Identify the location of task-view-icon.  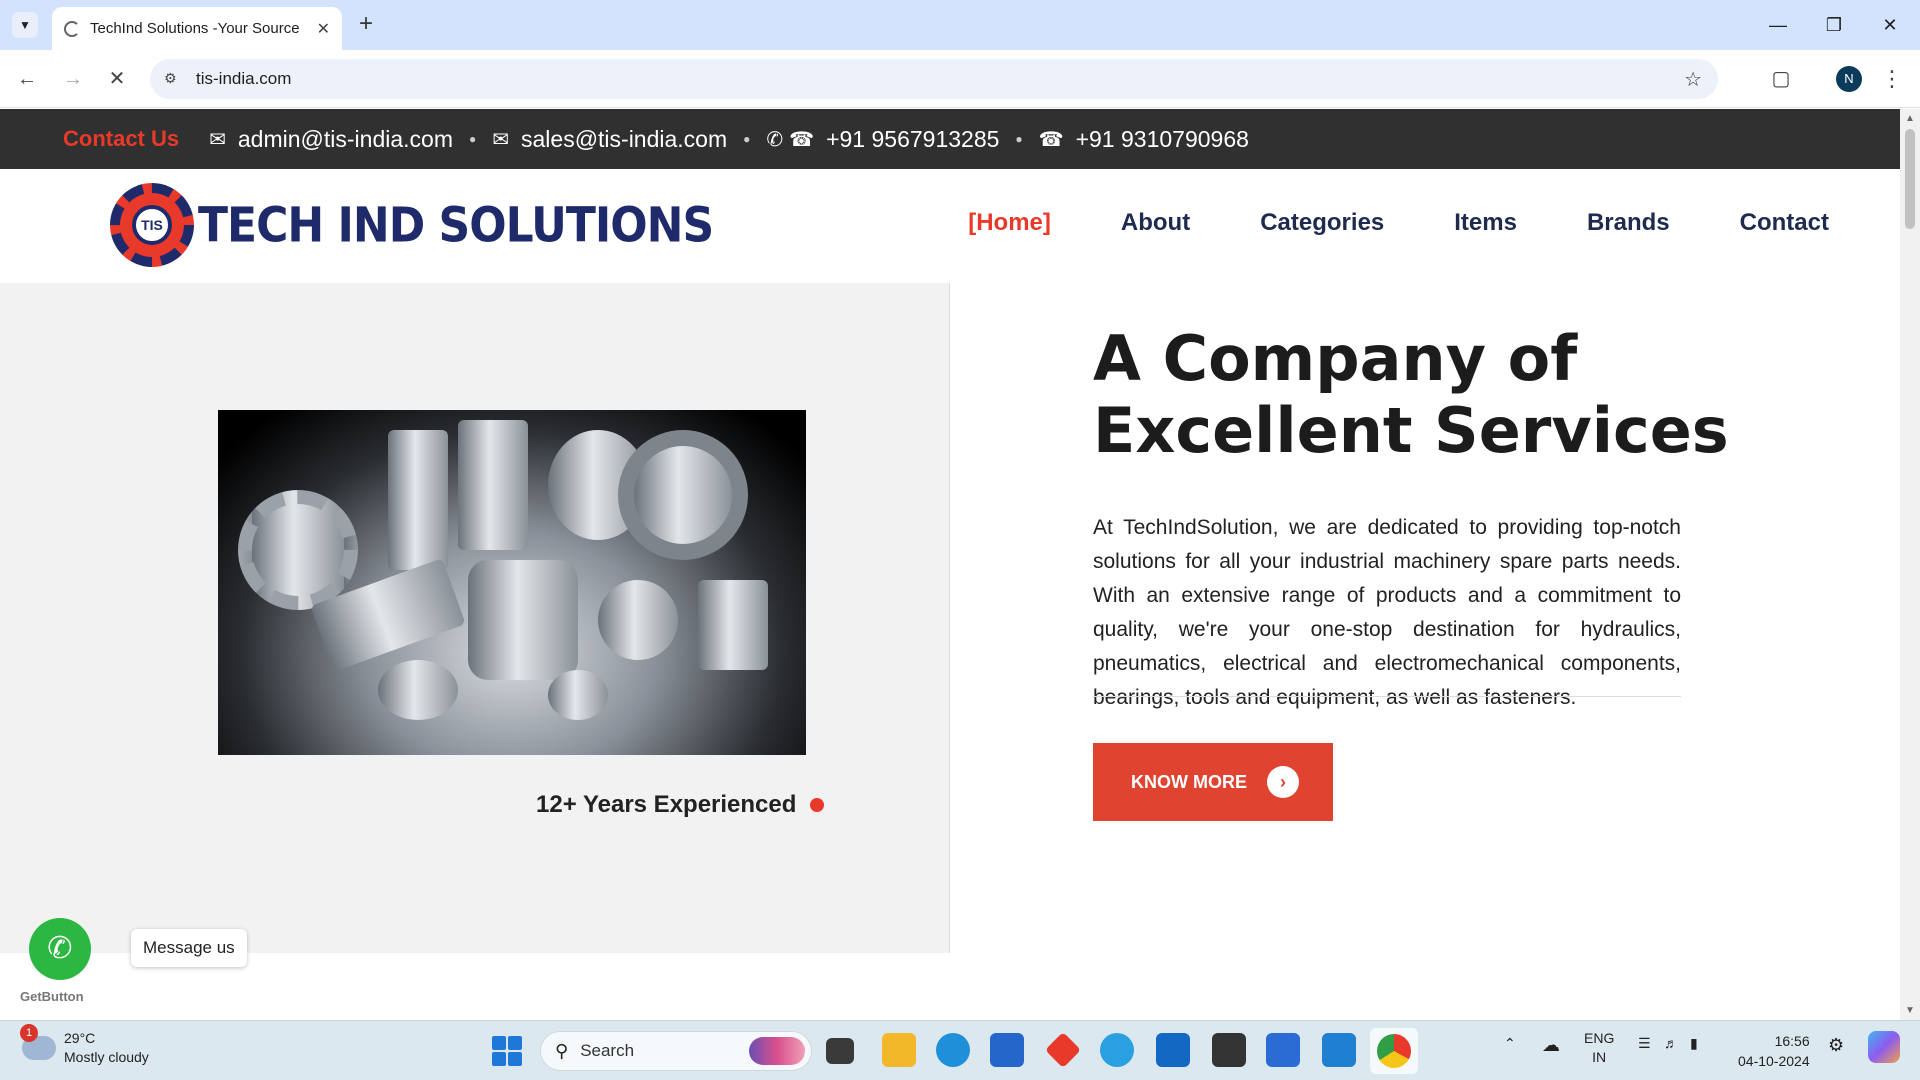
(840, 1051).